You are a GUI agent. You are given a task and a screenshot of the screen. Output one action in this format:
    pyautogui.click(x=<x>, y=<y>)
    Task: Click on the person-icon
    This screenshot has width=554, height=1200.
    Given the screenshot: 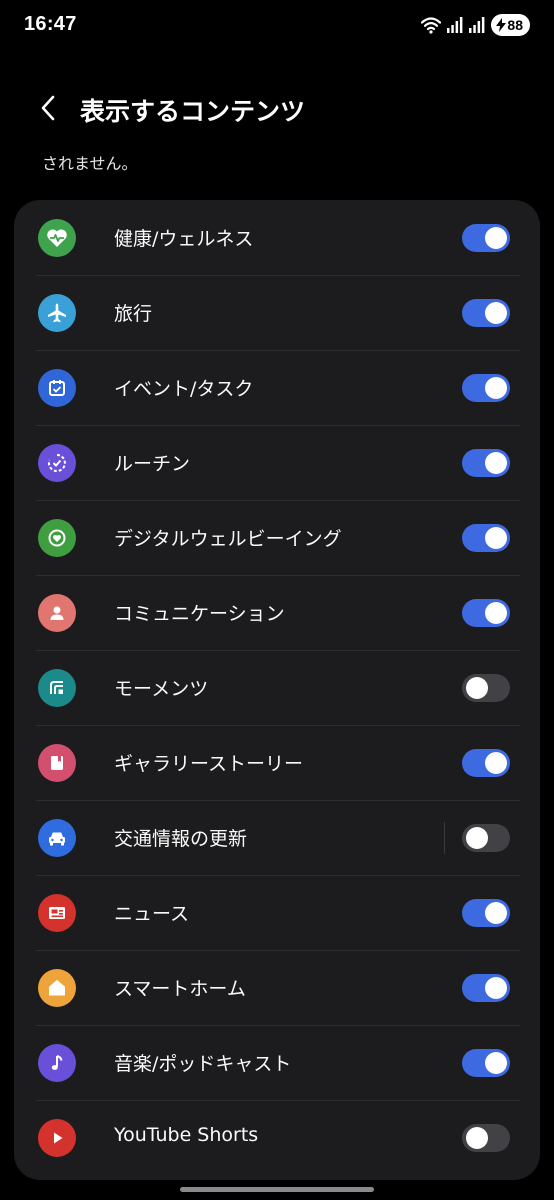 What is the action you would take?
    pyautogui.click(x=57, y=613)
    